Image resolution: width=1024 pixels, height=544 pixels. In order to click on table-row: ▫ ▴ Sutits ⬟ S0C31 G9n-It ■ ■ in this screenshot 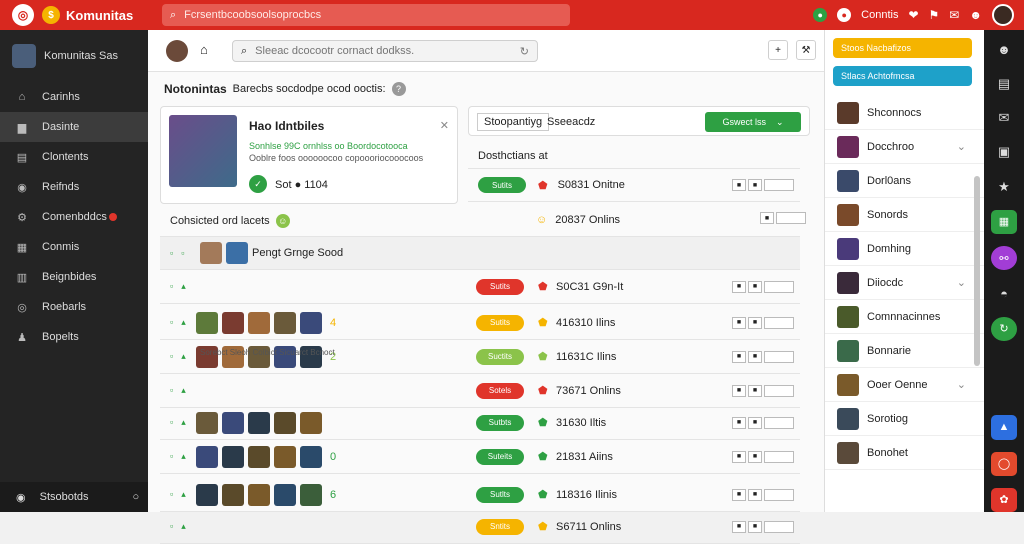, I will do `click(480, 287)`.